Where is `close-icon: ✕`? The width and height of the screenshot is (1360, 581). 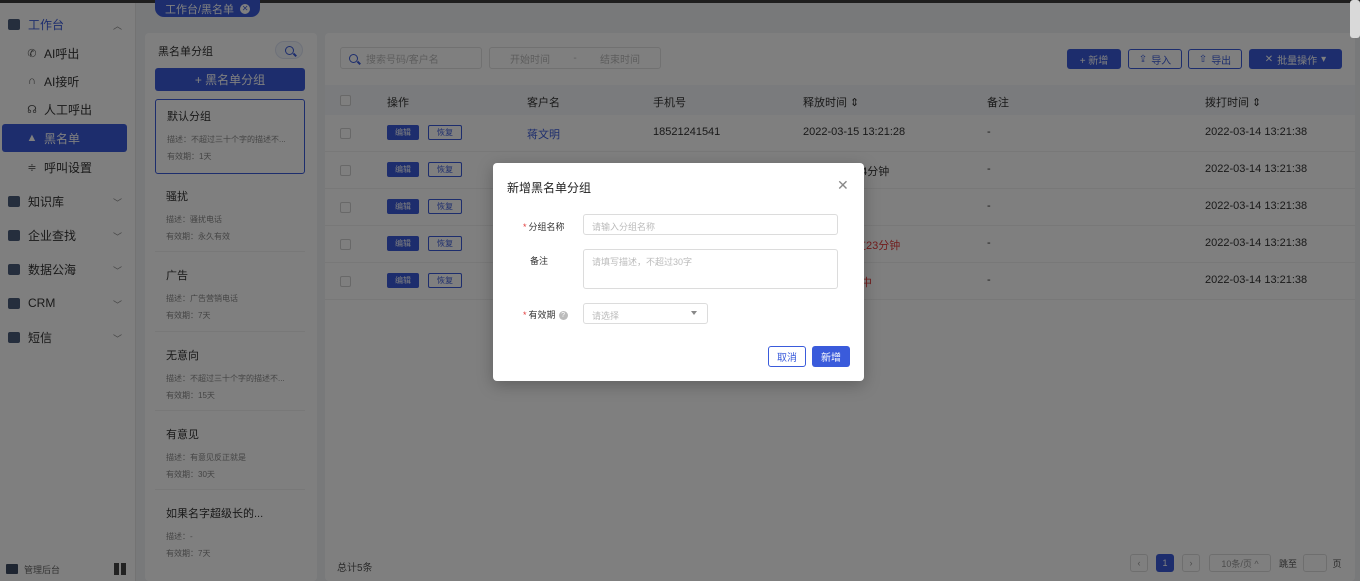
close-icon: ✕ is located at coordinates (843, 185).